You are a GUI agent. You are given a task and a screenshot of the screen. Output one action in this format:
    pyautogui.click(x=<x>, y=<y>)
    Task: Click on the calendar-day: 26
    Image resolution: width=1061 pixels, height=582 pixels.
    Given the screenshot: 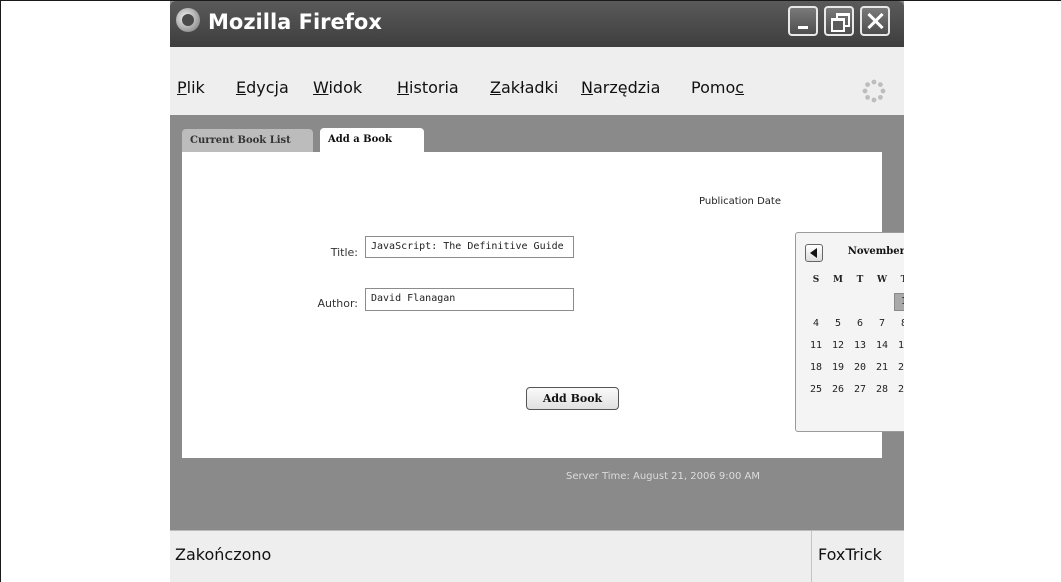 What is the action you would take?
    pyautogui.click(x=838, y=390)
    